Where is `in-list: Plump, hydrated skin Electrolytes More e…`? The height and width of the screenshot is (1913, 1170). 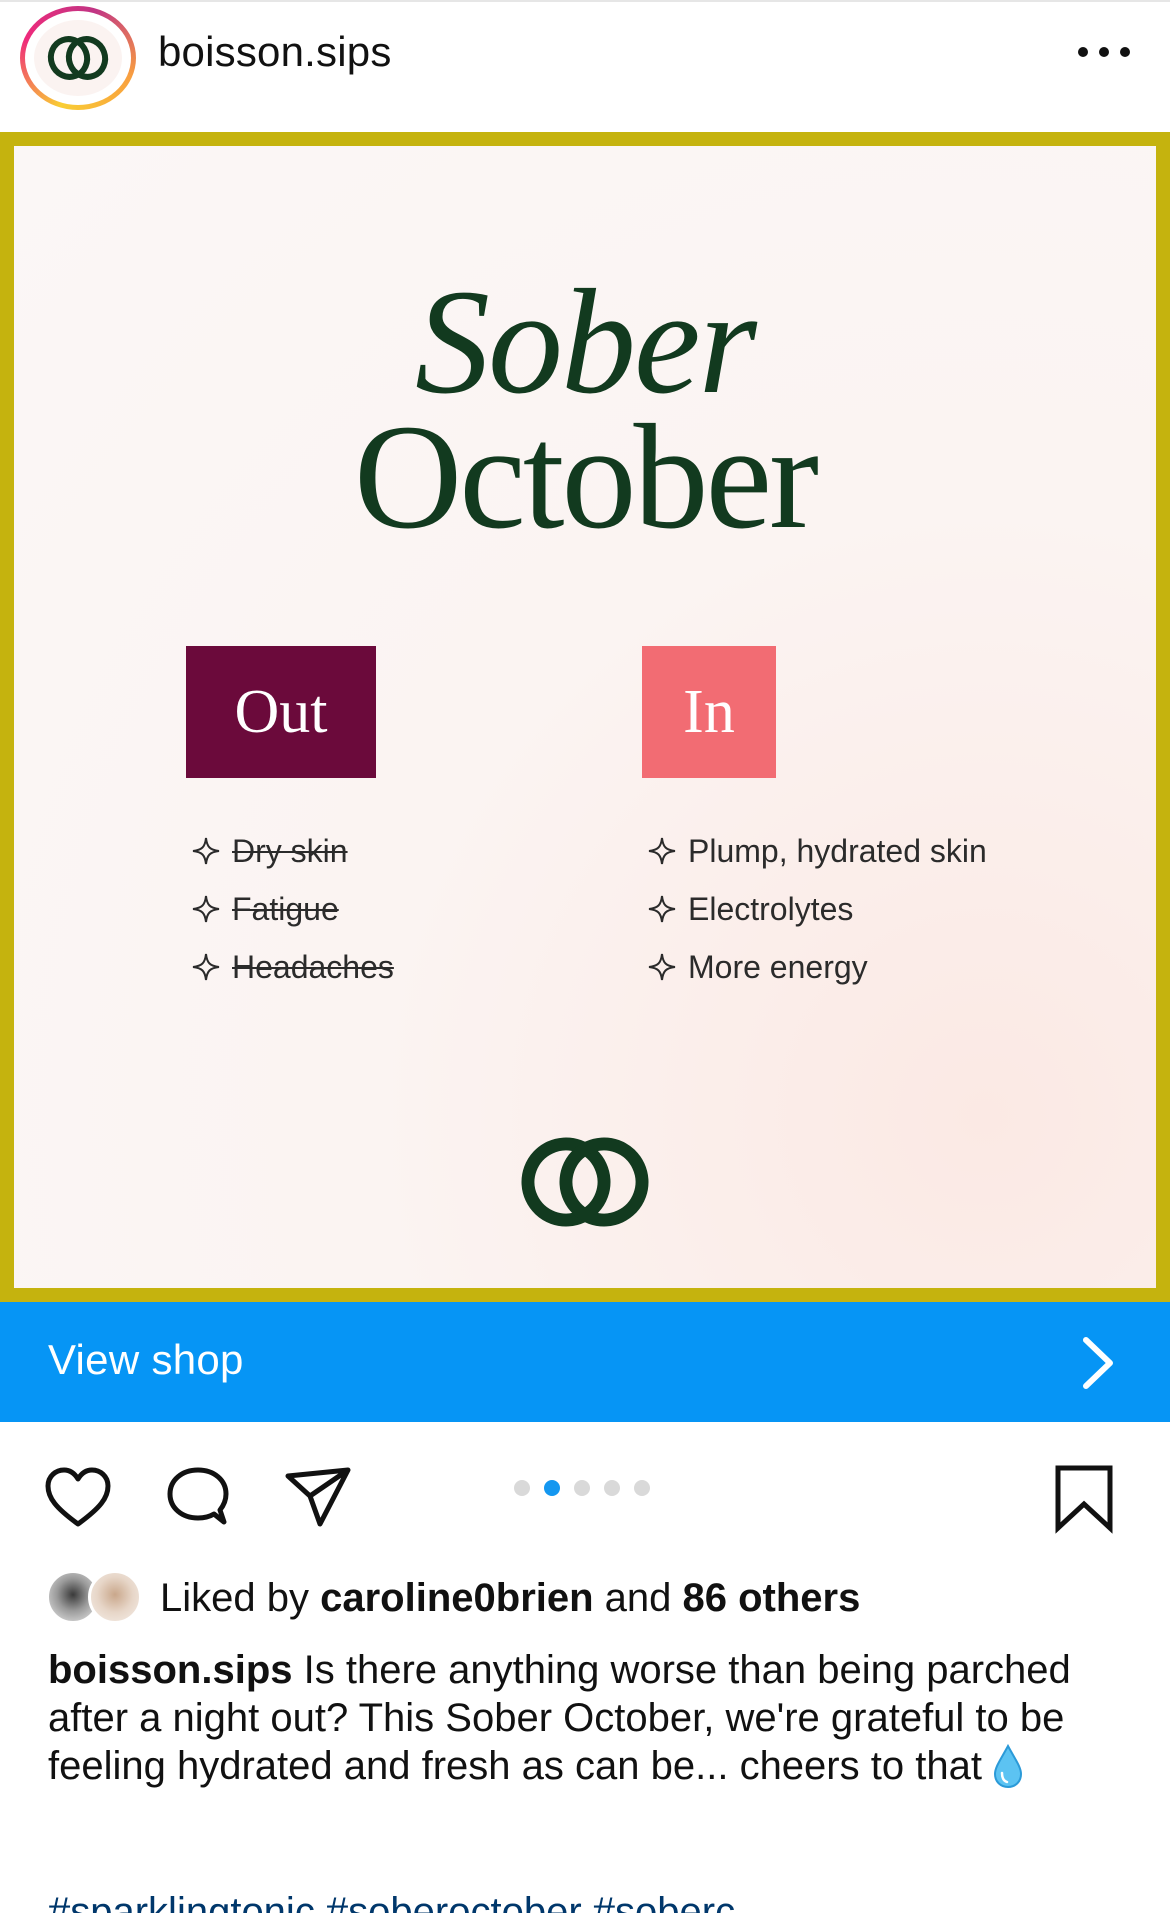 in-list: Plump, hydrated skin Electrolytes More e… is located at coordinates (816, 909).